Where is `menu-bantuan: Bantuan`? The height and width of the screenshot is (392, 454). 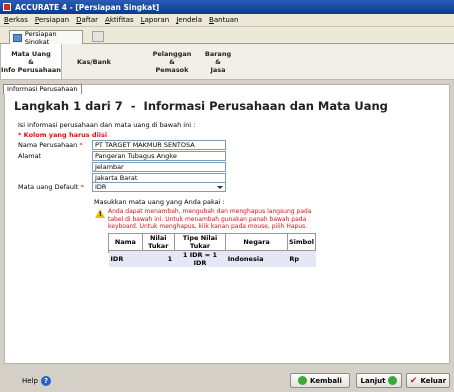
menu-bantuan: Bantuan is located at coordinates (223, 20).